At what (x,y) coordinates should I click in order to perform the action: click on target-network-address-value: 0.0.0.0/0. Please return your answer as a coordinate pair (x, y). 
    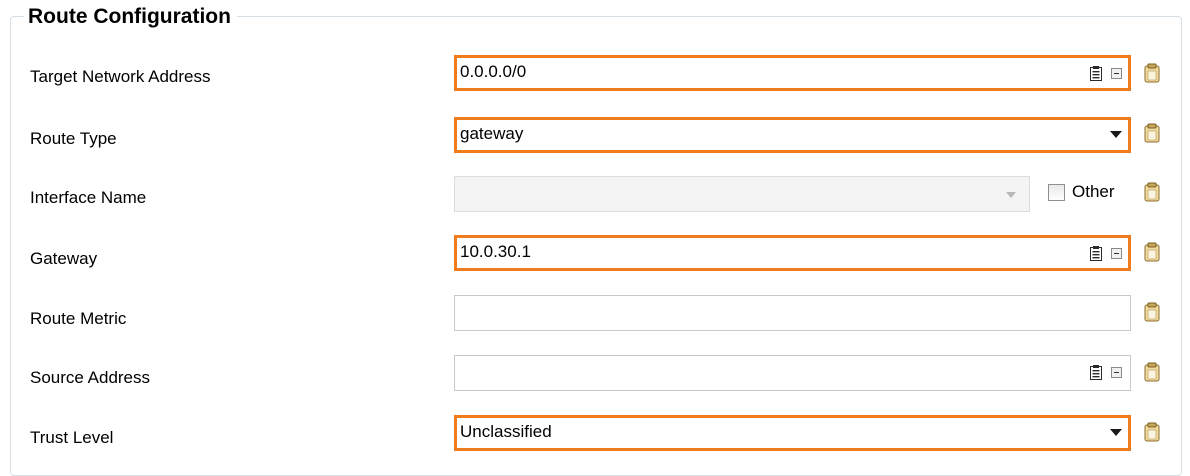
    Looking at the image, I should click on (493, 71).